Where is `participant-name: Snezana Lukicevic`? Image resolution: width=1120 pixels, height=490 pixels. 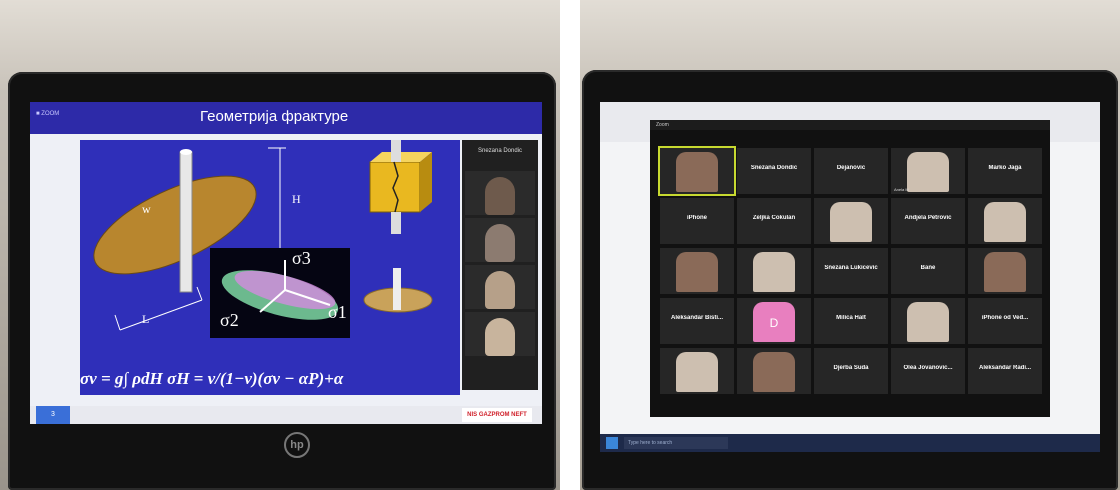 participant-name: Snezana Lukicevic is located at coordinates (851, 268).